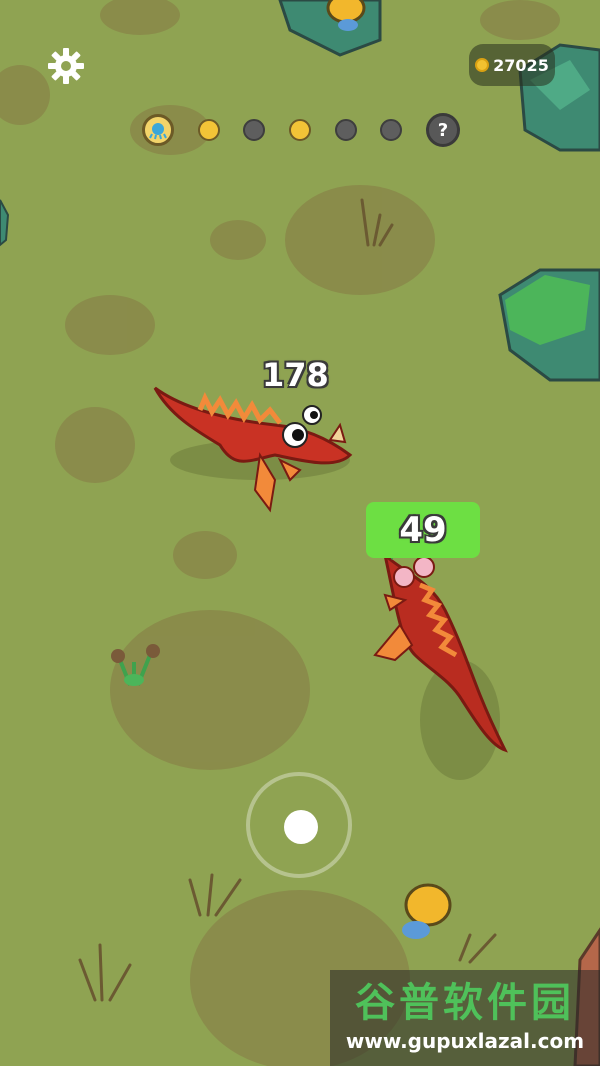  What do you see at coordinates (549, 325) in the screenshot?
I see `rock-right-middle` at bounding box center [549, 325].